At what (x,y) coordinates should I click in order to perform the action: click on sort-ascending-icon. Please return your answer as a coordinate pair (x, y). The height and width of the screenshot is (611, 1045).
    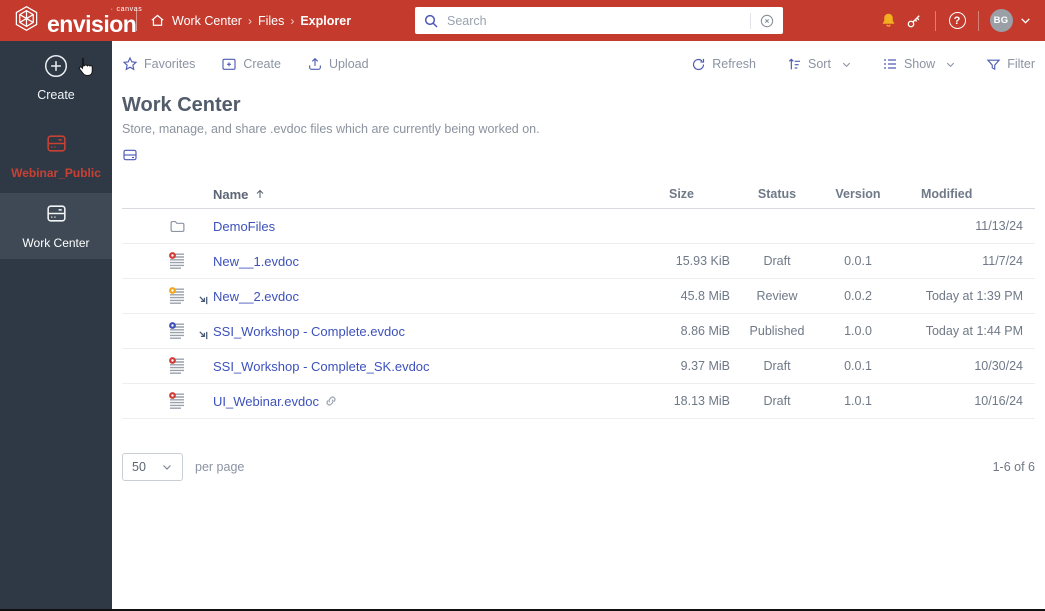
    Looking at the image, I should click on (260, 193).